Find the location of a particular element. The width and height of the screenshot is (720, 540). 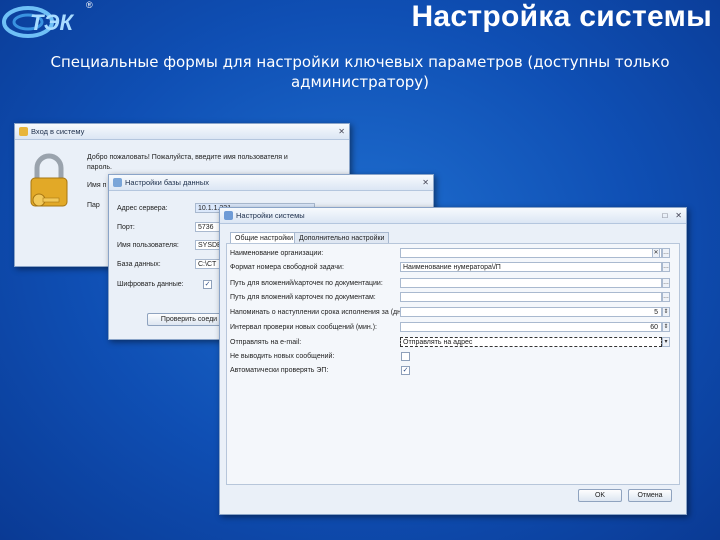

clear-icon: ✕ is located at coordinates (656, 253).